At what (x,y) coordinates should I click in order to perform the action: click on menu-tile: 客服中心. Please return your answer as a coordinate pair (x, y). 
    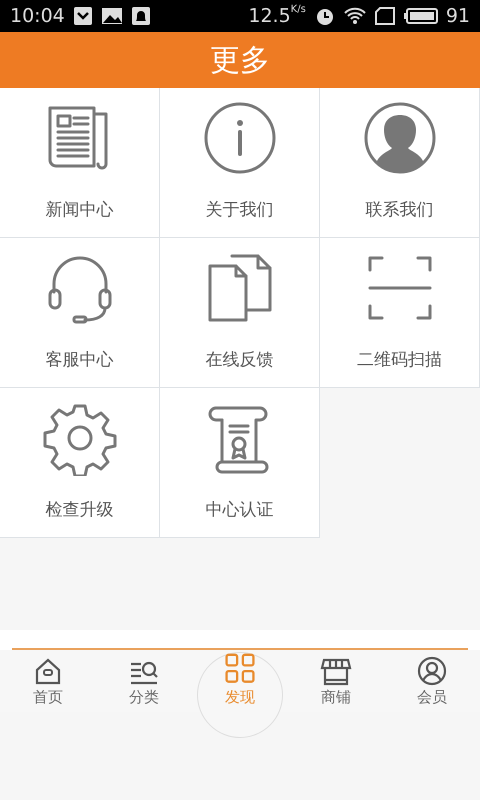
    Looking at the image, I should click on (80, 313).